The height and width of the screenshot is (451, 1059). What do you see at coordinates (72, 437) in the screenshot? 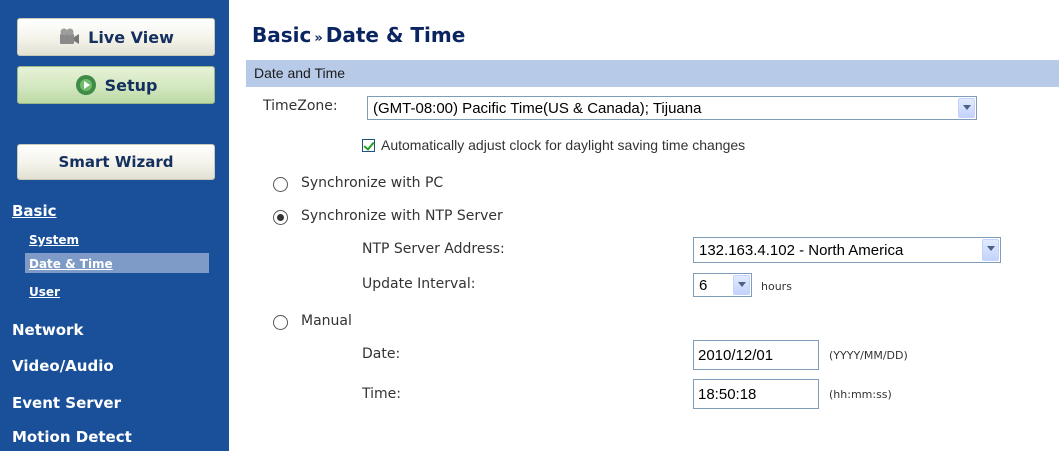
I see `nav-motion-detect: Motion Detect` at bounding box center [72, 437].